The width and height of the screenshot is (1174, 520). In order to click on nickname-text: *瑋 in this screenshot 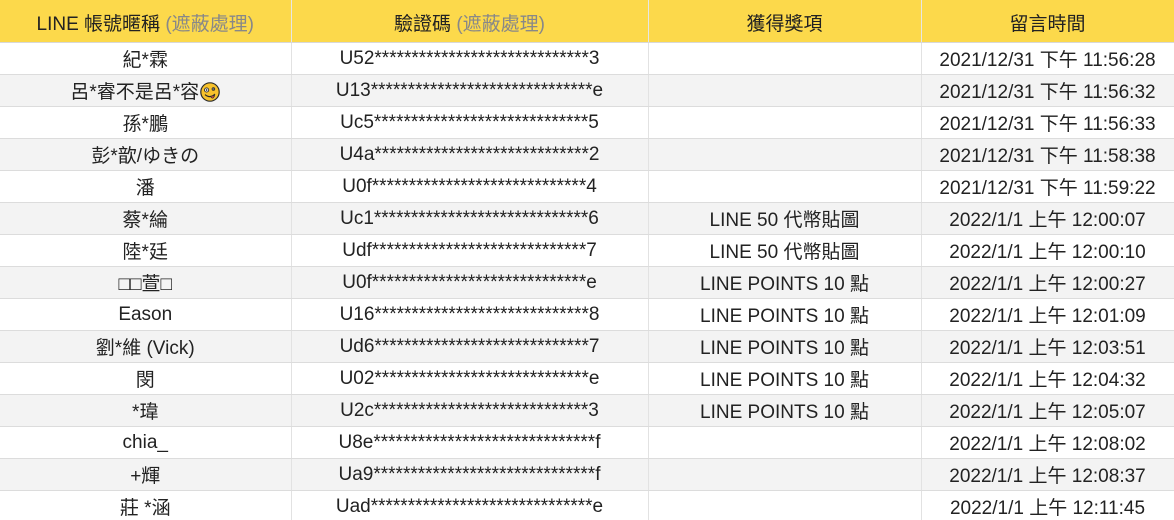, I will do `click(145, 412)`.